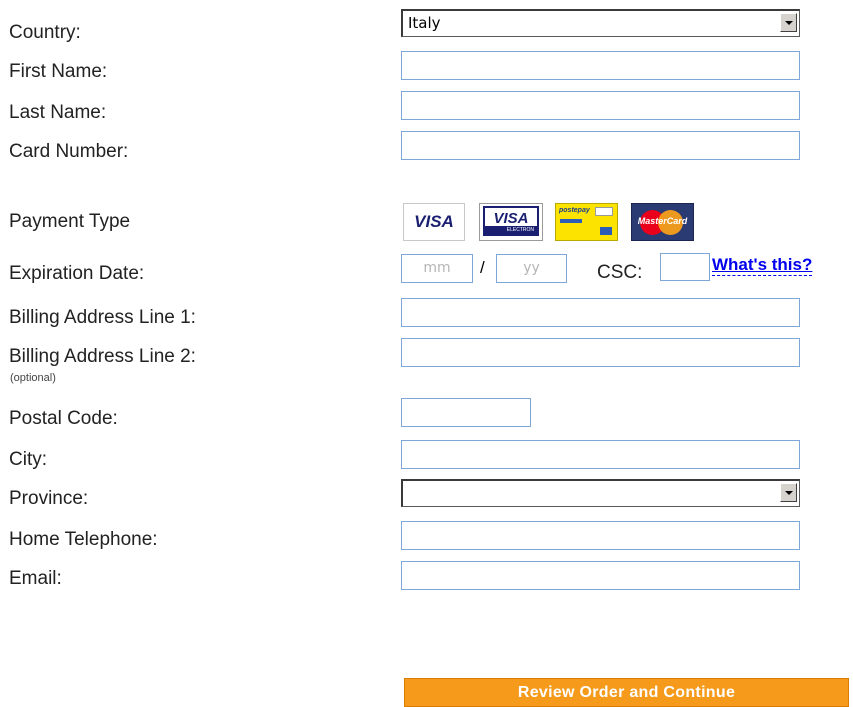 The width and height of the screenshot is (853, 707). What do you see at coordinates (620, 272) in the screenshot?
I see `csc-label: CSC:` at bounding box center [620, 272].